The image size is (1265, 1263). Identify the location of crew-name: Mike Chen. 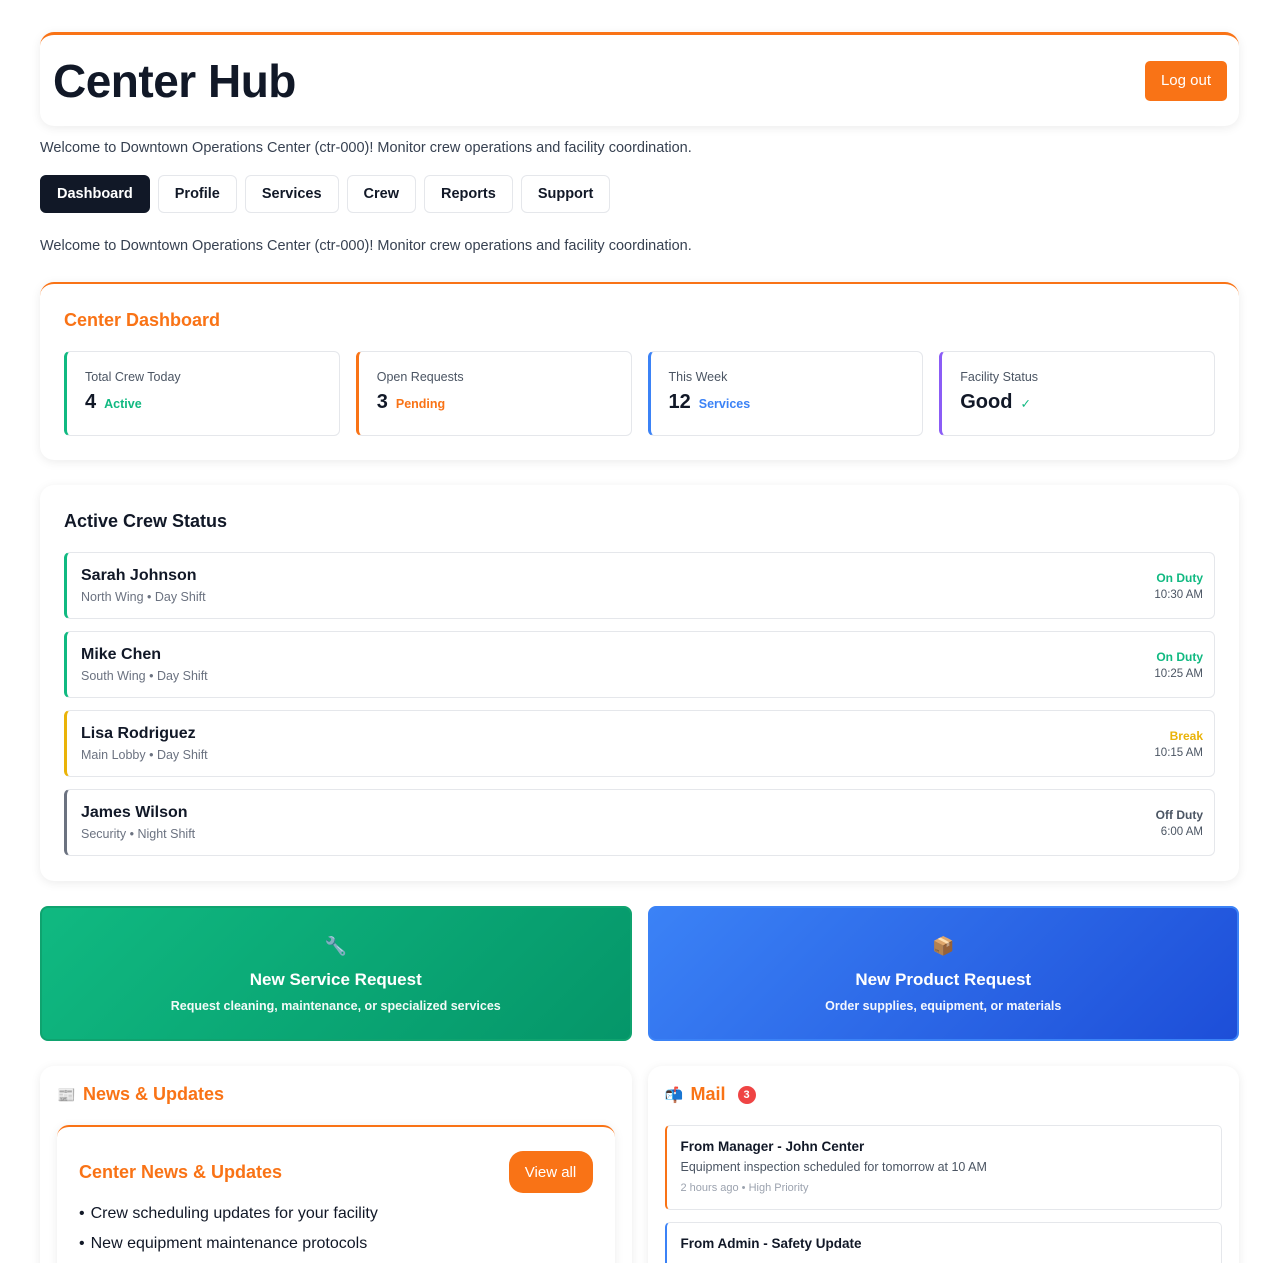
(121, 654).